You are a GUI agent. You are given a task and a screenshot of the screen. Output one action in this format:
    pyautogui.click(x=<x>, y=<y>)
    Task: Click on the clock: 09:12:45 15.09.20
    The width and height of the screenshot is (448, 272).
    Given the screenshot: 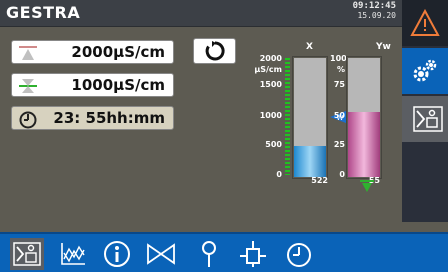 What is the action you would take?
    pyautogui.click(x=374, y=11)
    